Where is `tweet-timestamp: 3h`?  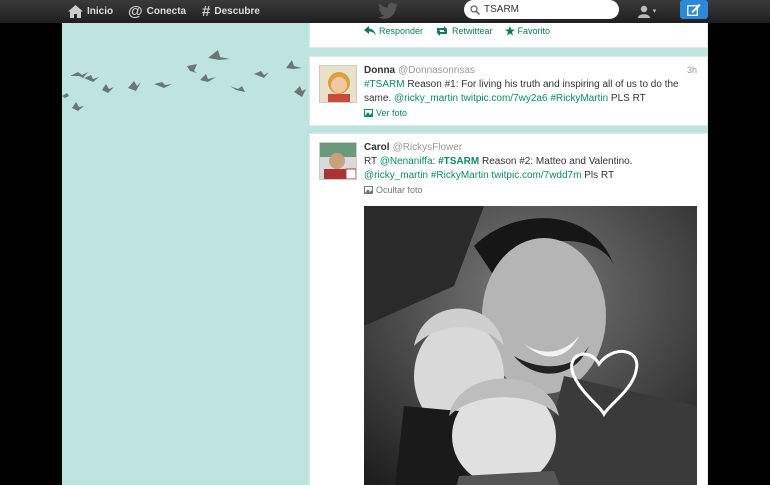 tweet-timestamp: 3h is located at coordinates (692, 70).